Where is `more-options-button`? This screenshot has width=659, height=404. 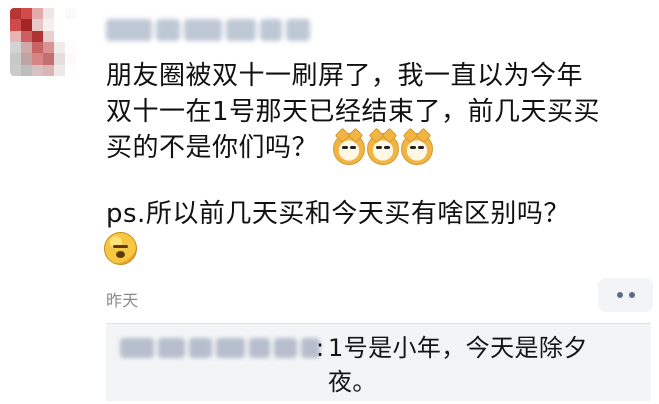 more-options-button is located at coordinates (625, 295).